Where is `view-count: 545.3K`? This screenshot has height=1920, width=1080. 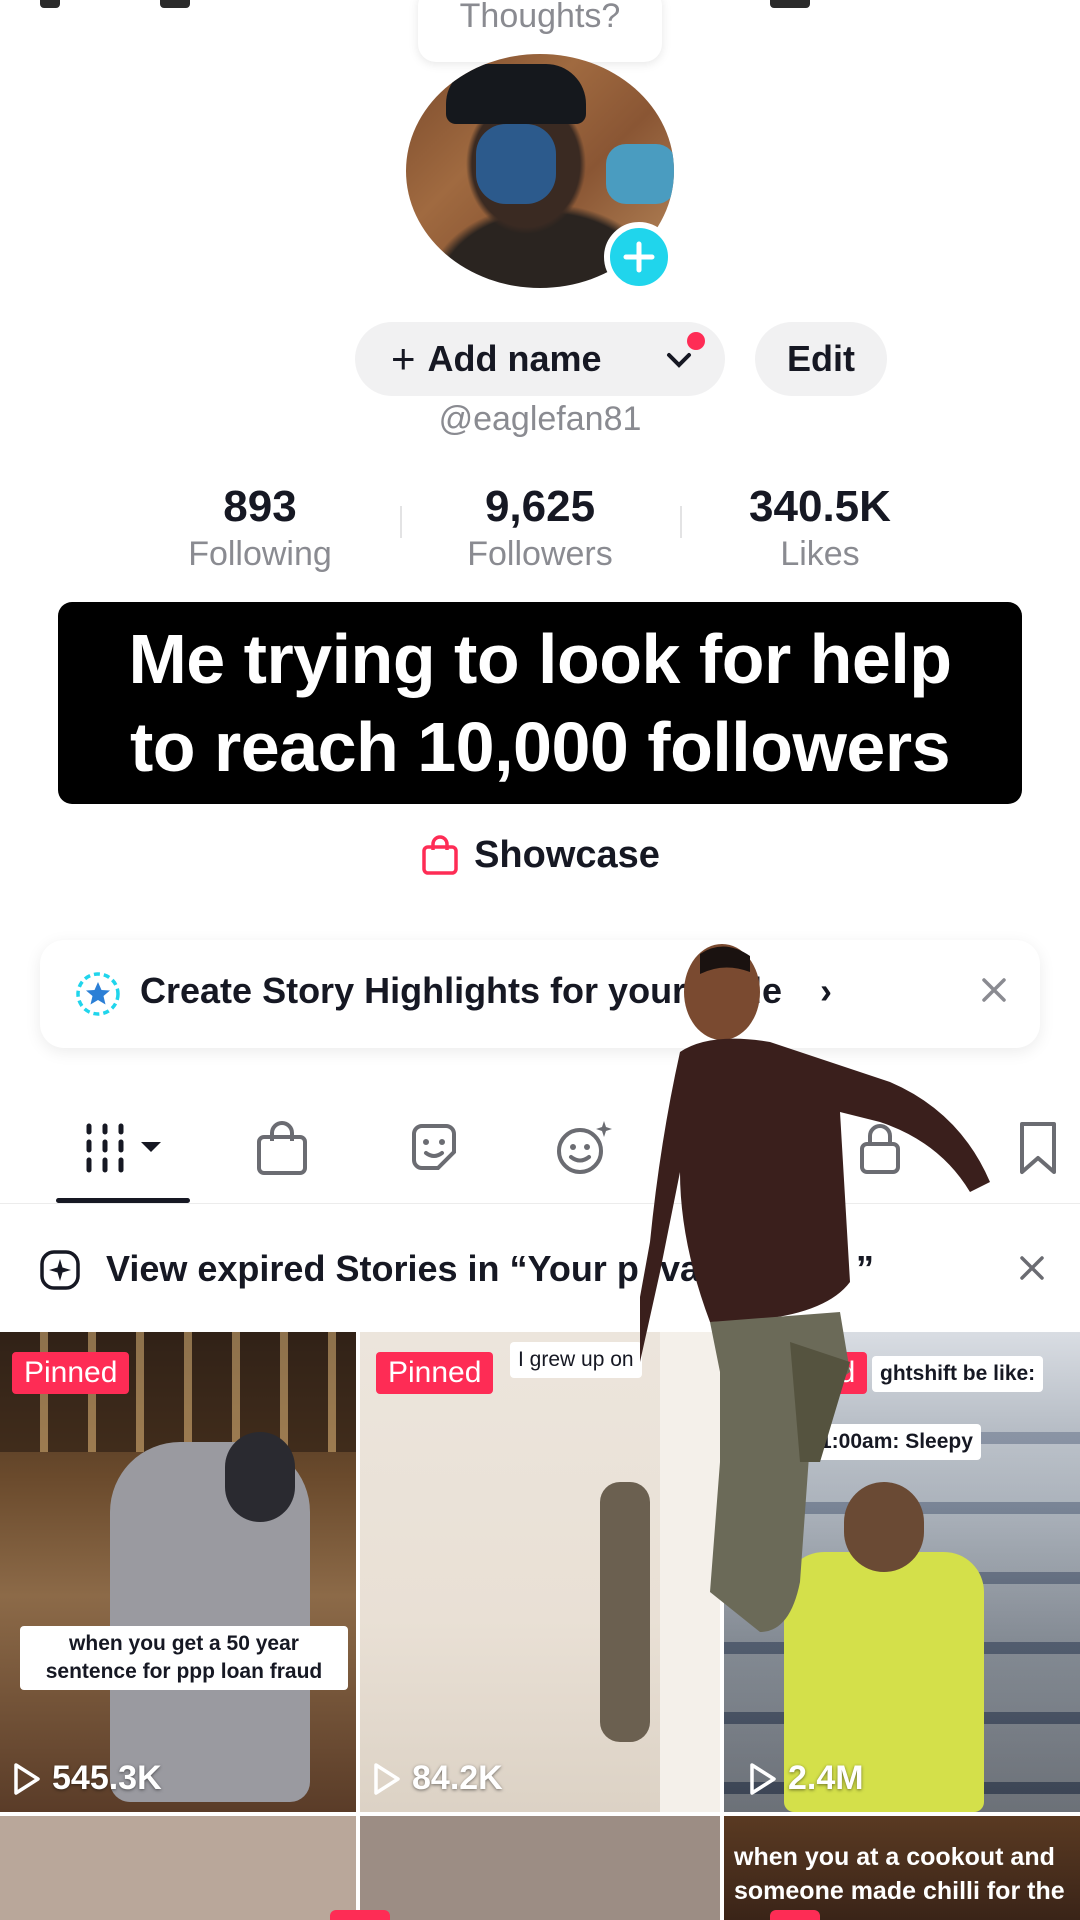 view-count: 545.3K is located at coordinates (87, 1778).